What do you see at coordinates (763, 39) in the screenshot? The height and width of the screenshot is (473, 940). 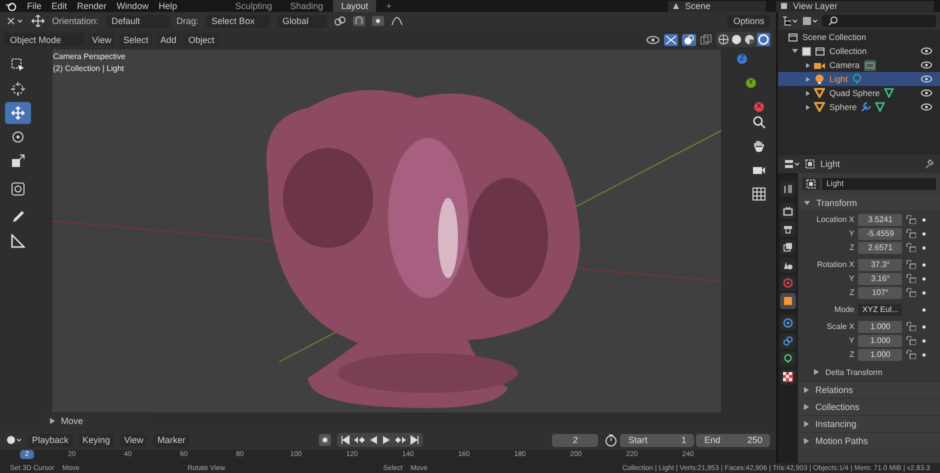 I see `rendered-sphere-icon` at bounding box center [763, 39].